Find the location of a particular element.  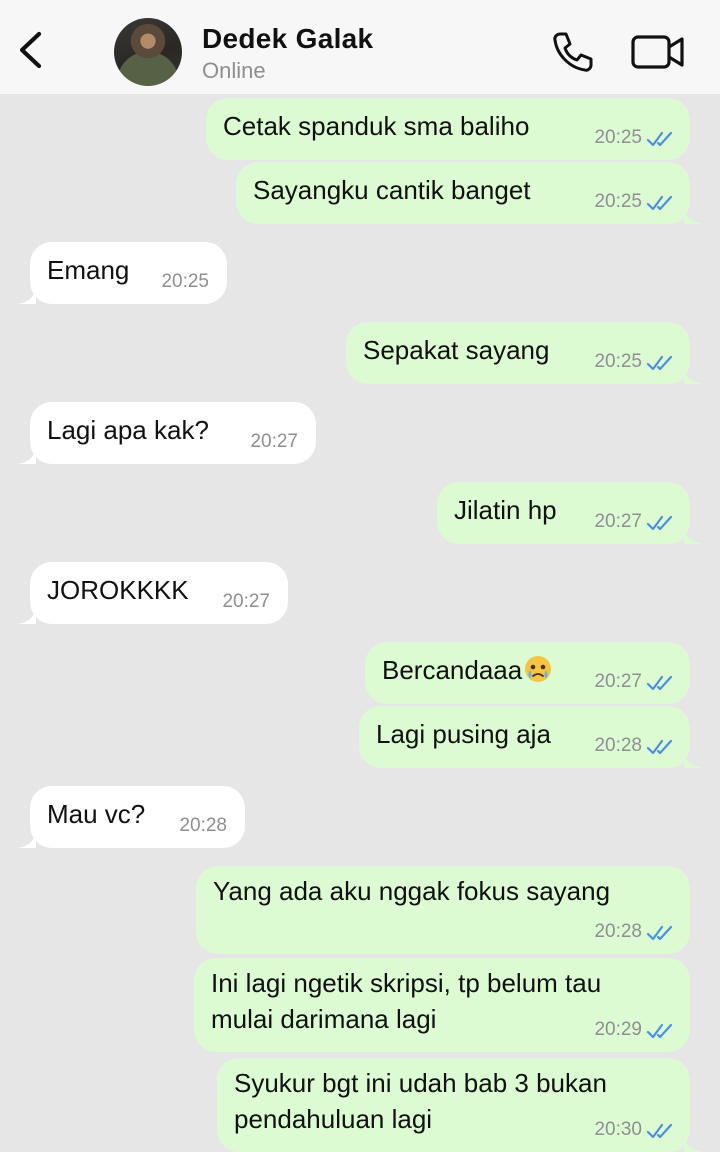

message-outgoing: Yang ada aku nggak fokus sayang 20:28 is located at coordinates (443, 910).